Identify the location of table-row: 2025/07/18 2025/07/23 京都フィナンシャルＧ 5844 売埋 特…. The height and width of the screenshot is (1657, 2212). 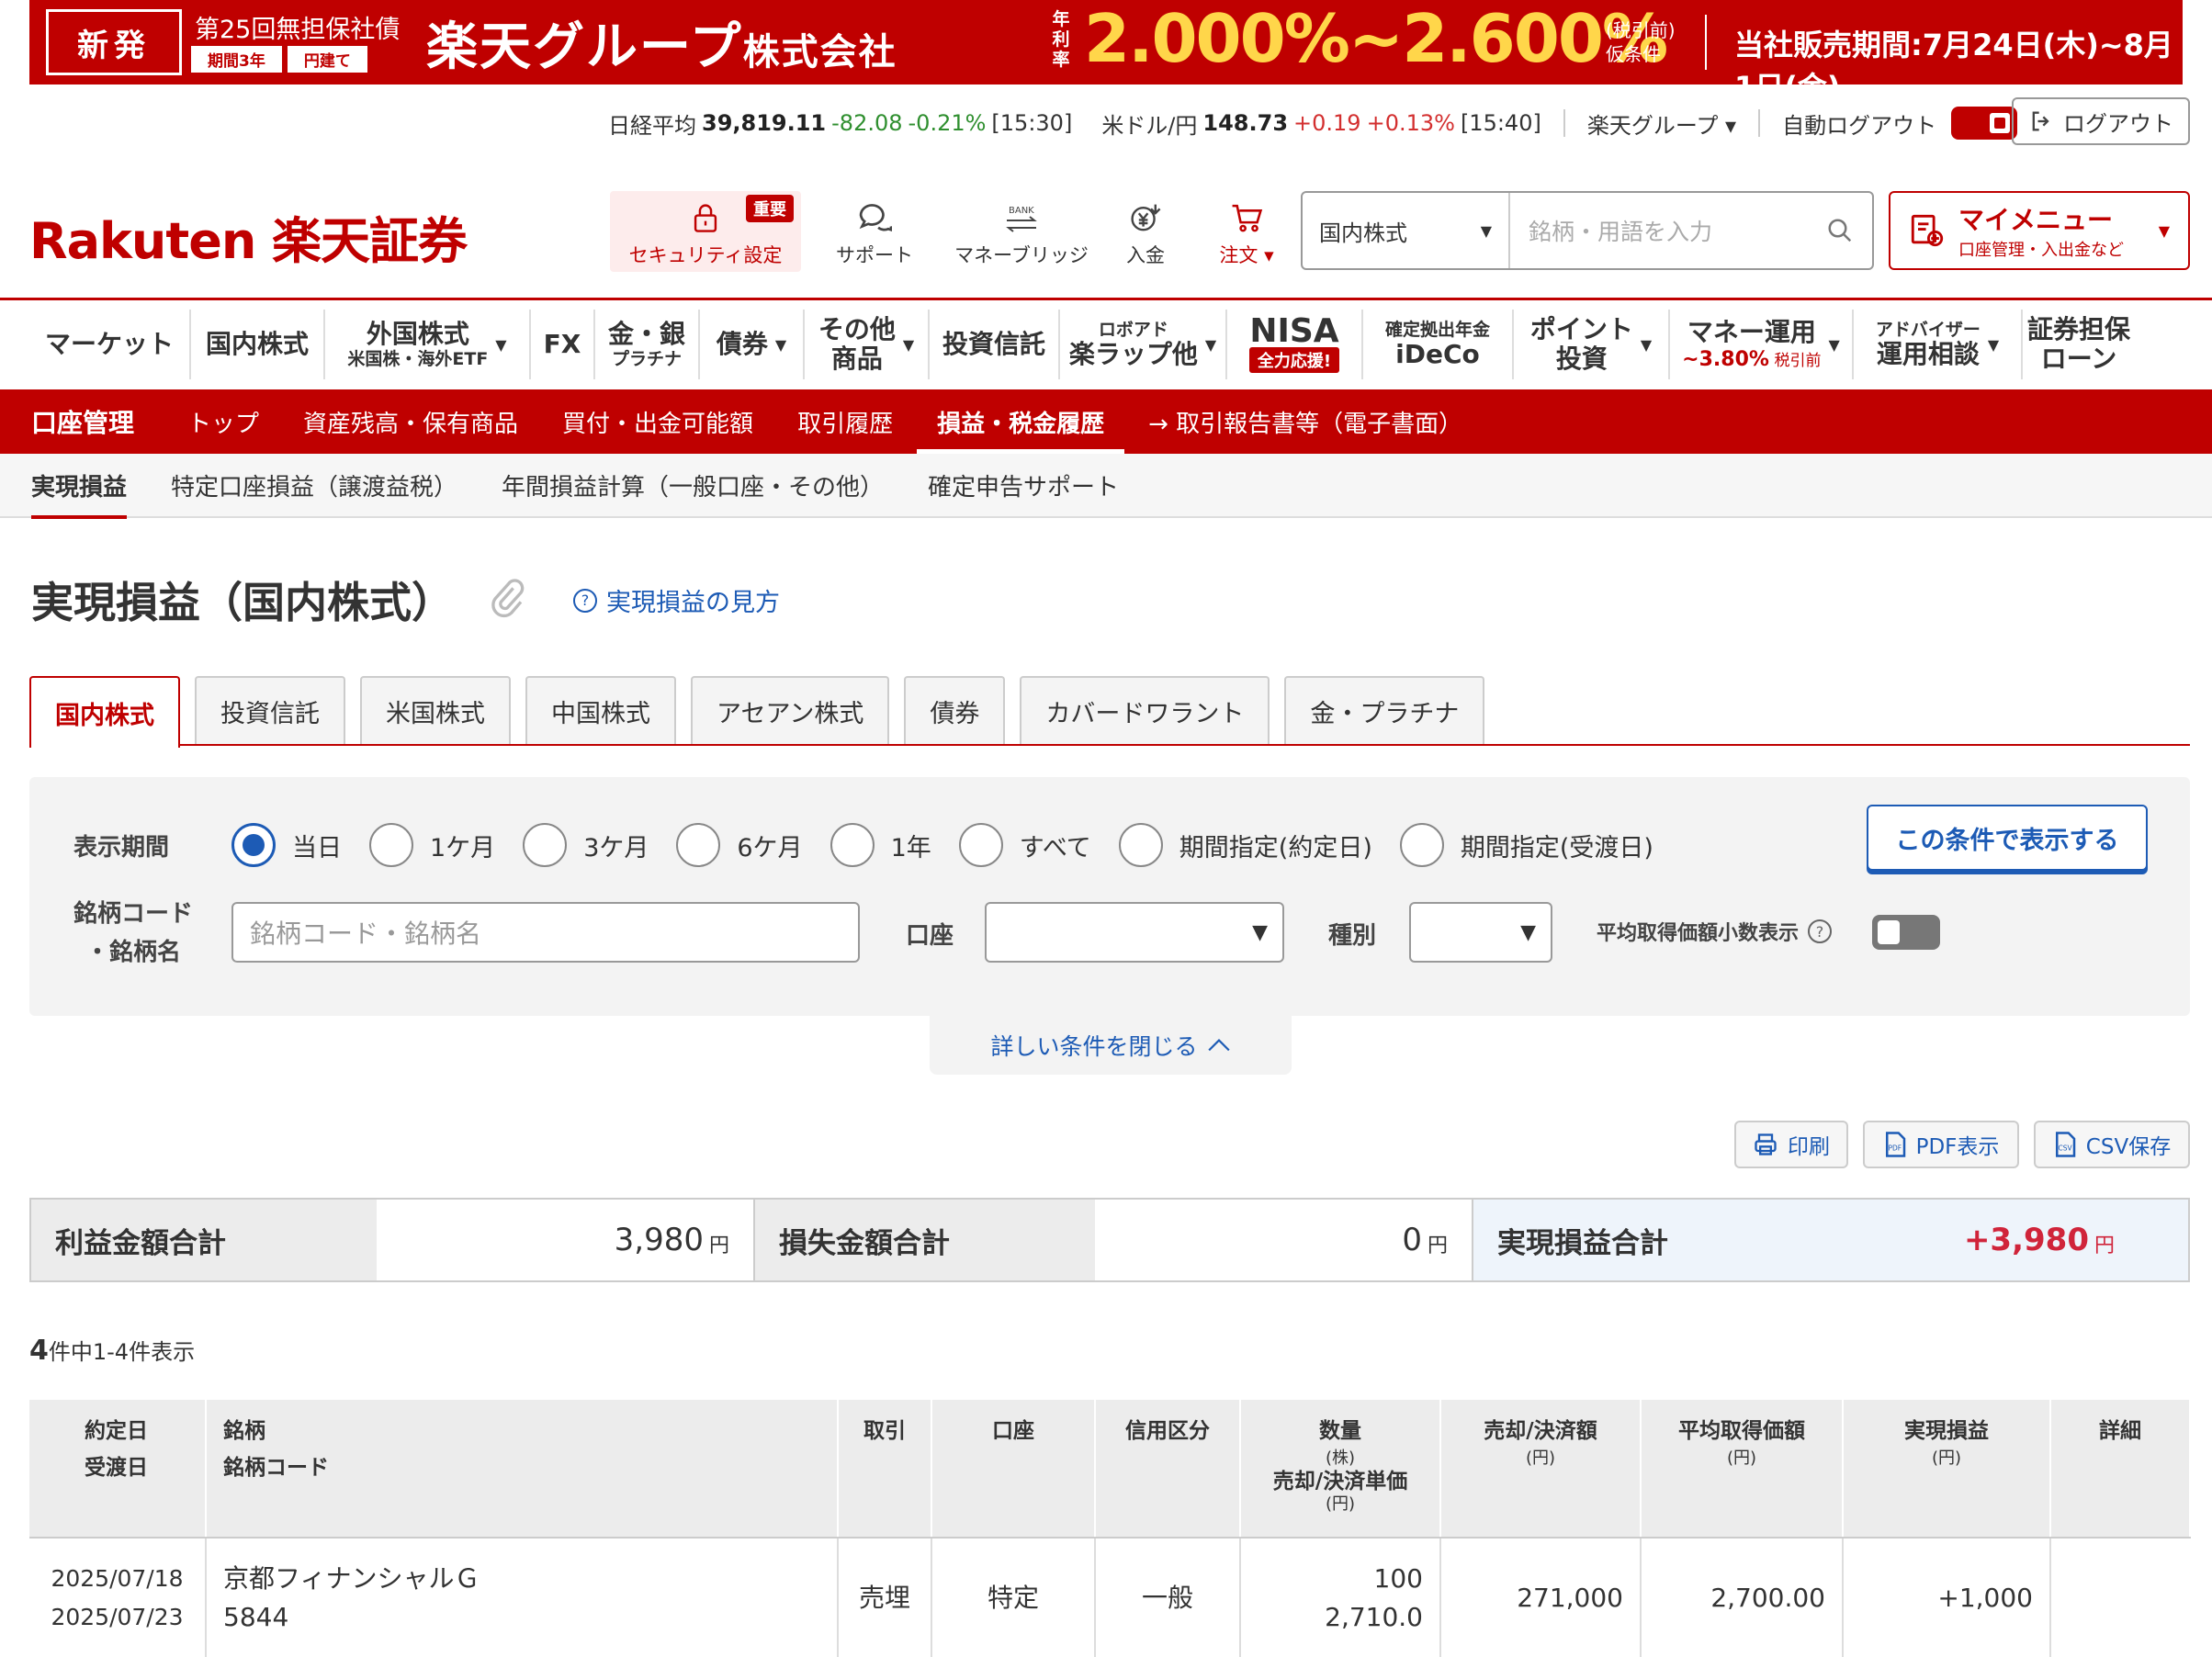
(1109, 1597).